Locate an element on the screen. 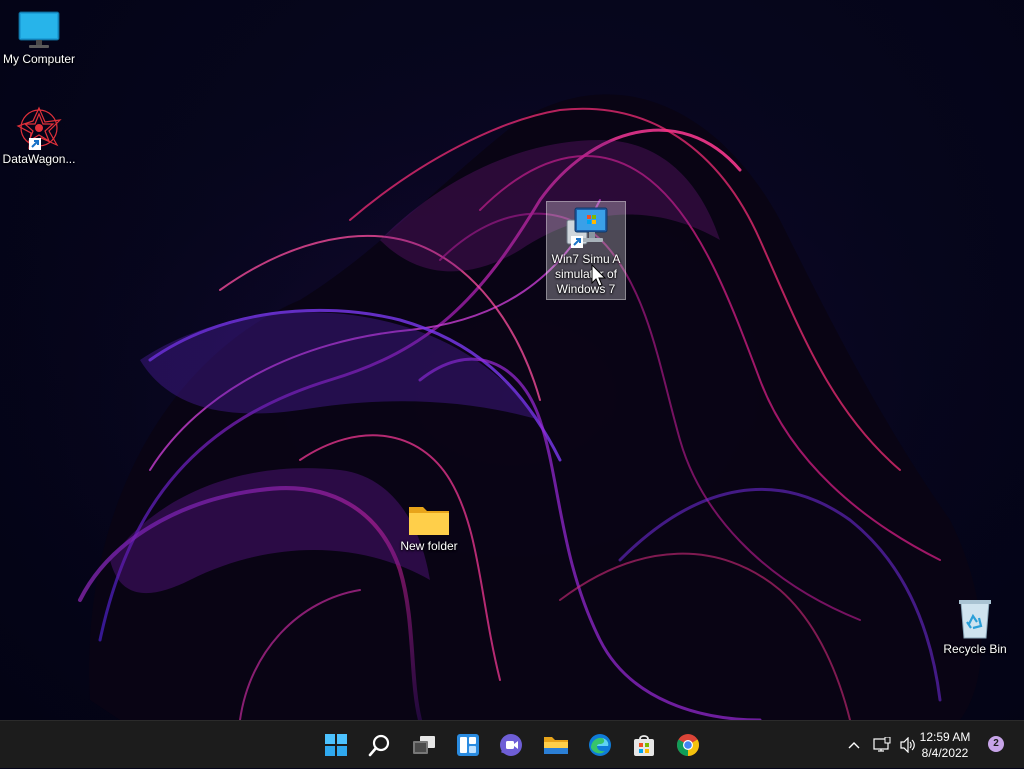 This screenshot has width=1024, height=769. desktop-icon-label: New folder is located at coordinates (429, 546).